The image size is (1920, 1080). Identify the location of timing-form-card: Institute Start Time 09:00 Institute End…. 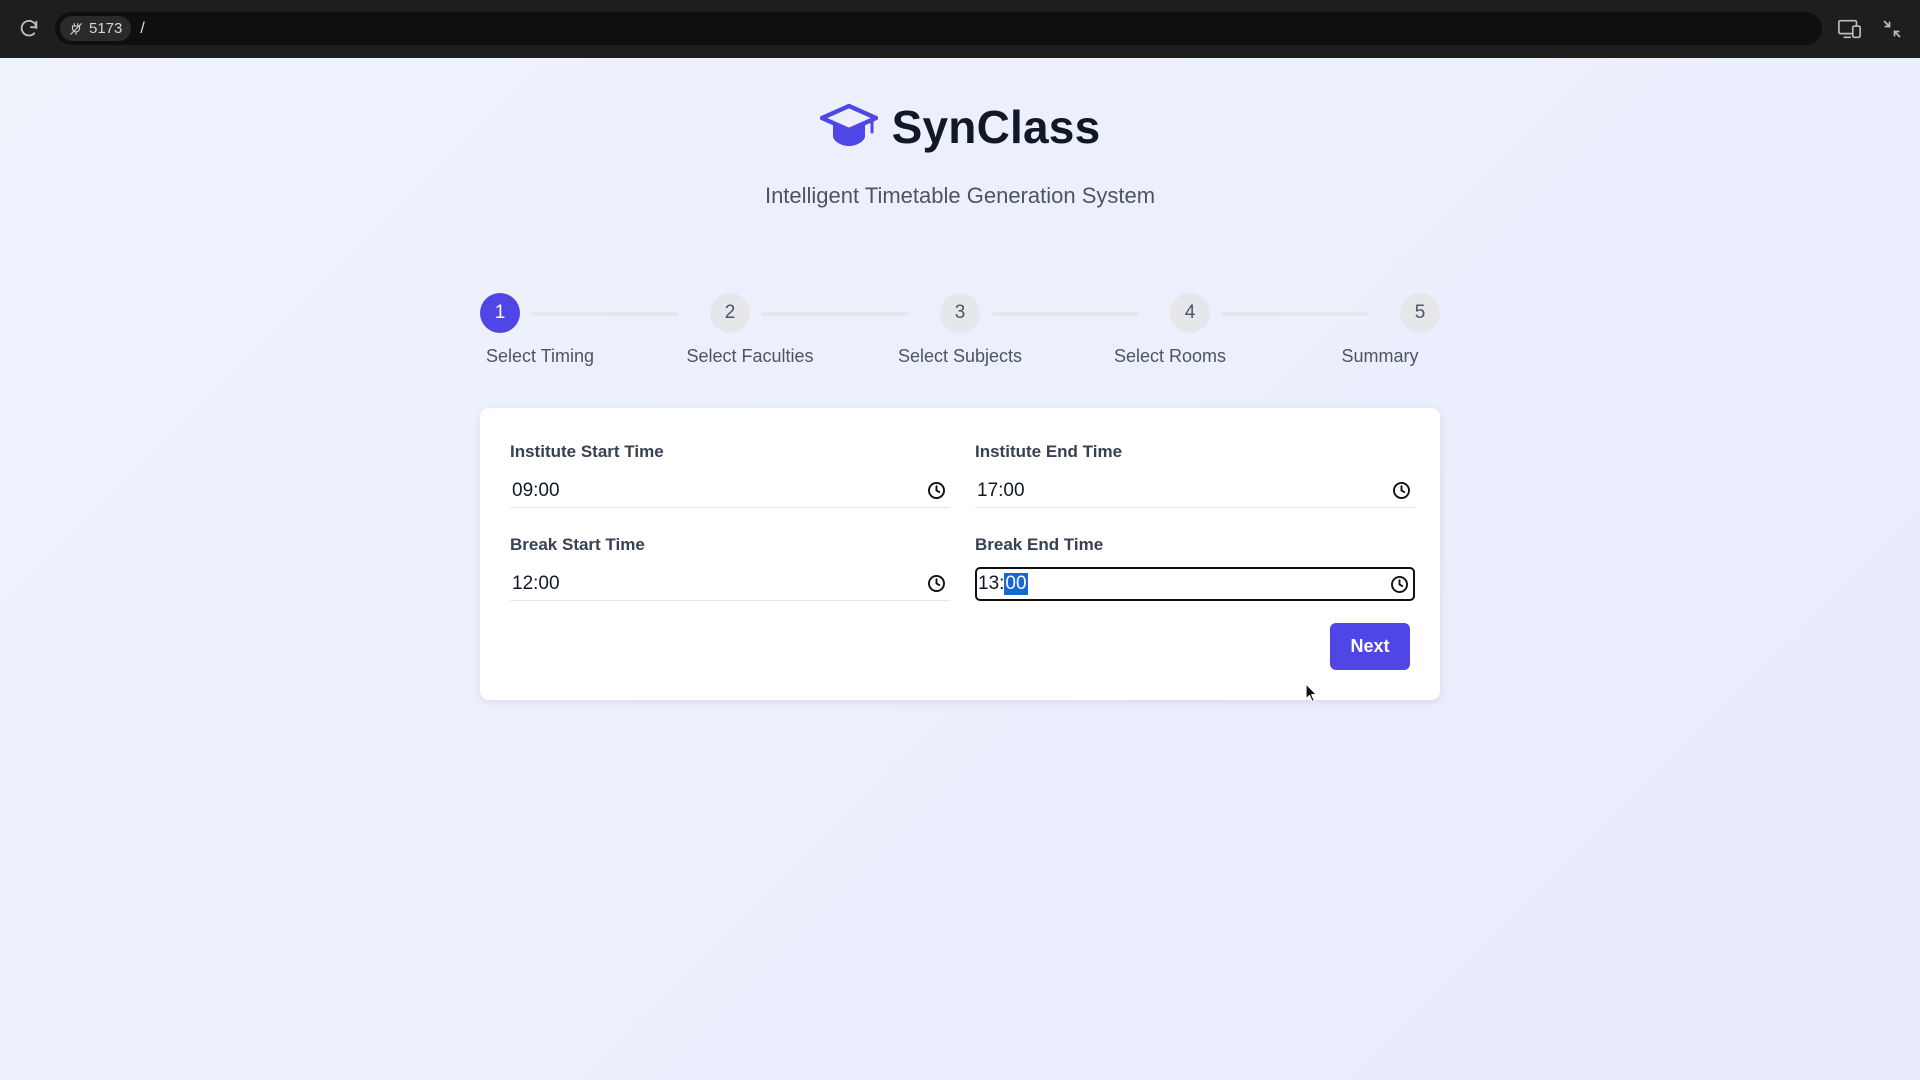
(960, 554).